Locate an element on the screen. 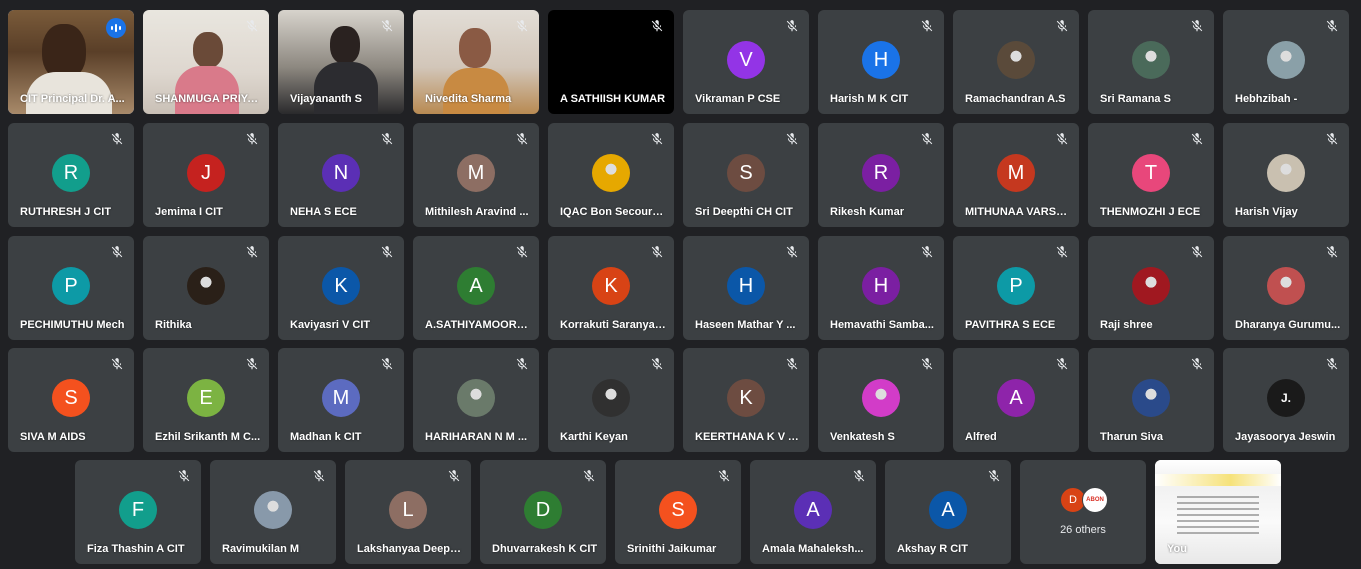 The width and height of the screenshot is (1361, 569). participant-face is located at coordinates (345, 45).